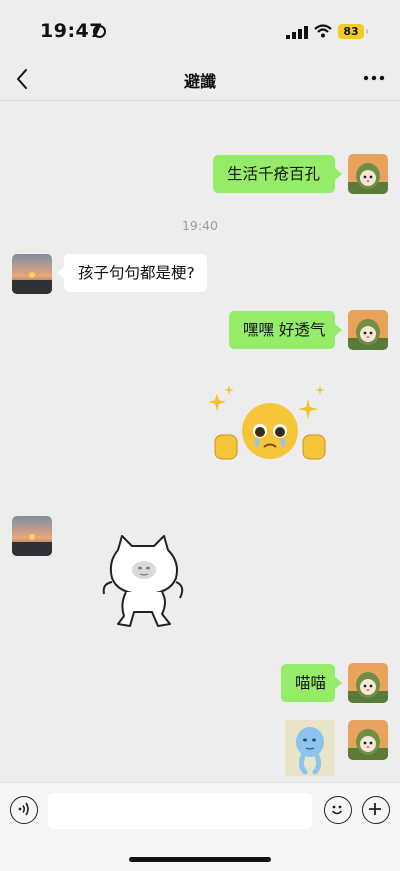 The image size is (400, 871). Describe the element at coordinates (351, 31) in the screenshot. I see `battery-level: 83` at that location.